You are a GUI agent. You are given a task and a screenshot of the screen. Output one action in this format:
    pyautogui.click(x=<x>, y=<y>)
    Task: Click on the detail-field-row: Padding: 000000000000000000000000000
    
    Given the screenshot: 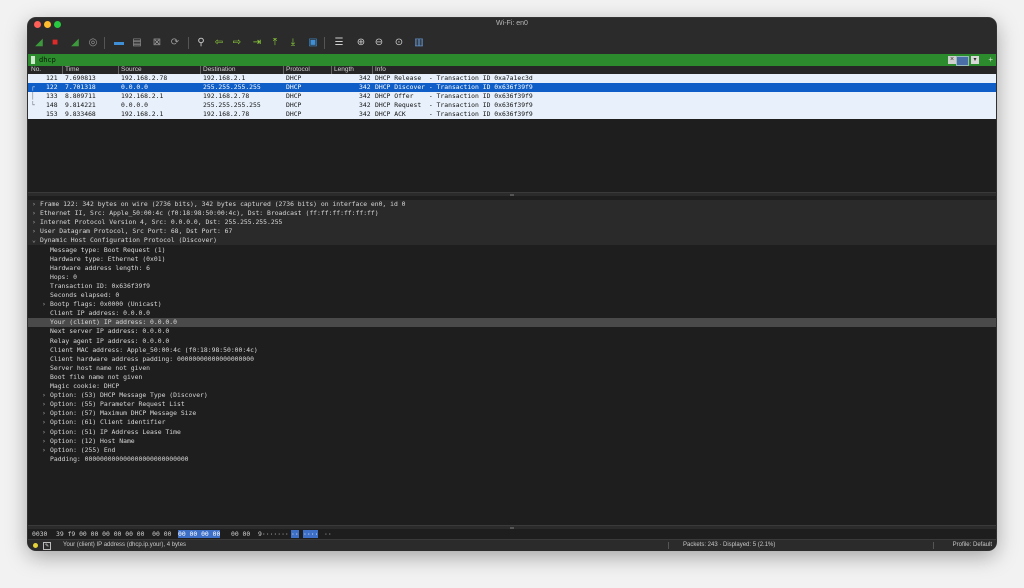 What is the action you would take?
    pyautogui.click(x=512, y=459)
    